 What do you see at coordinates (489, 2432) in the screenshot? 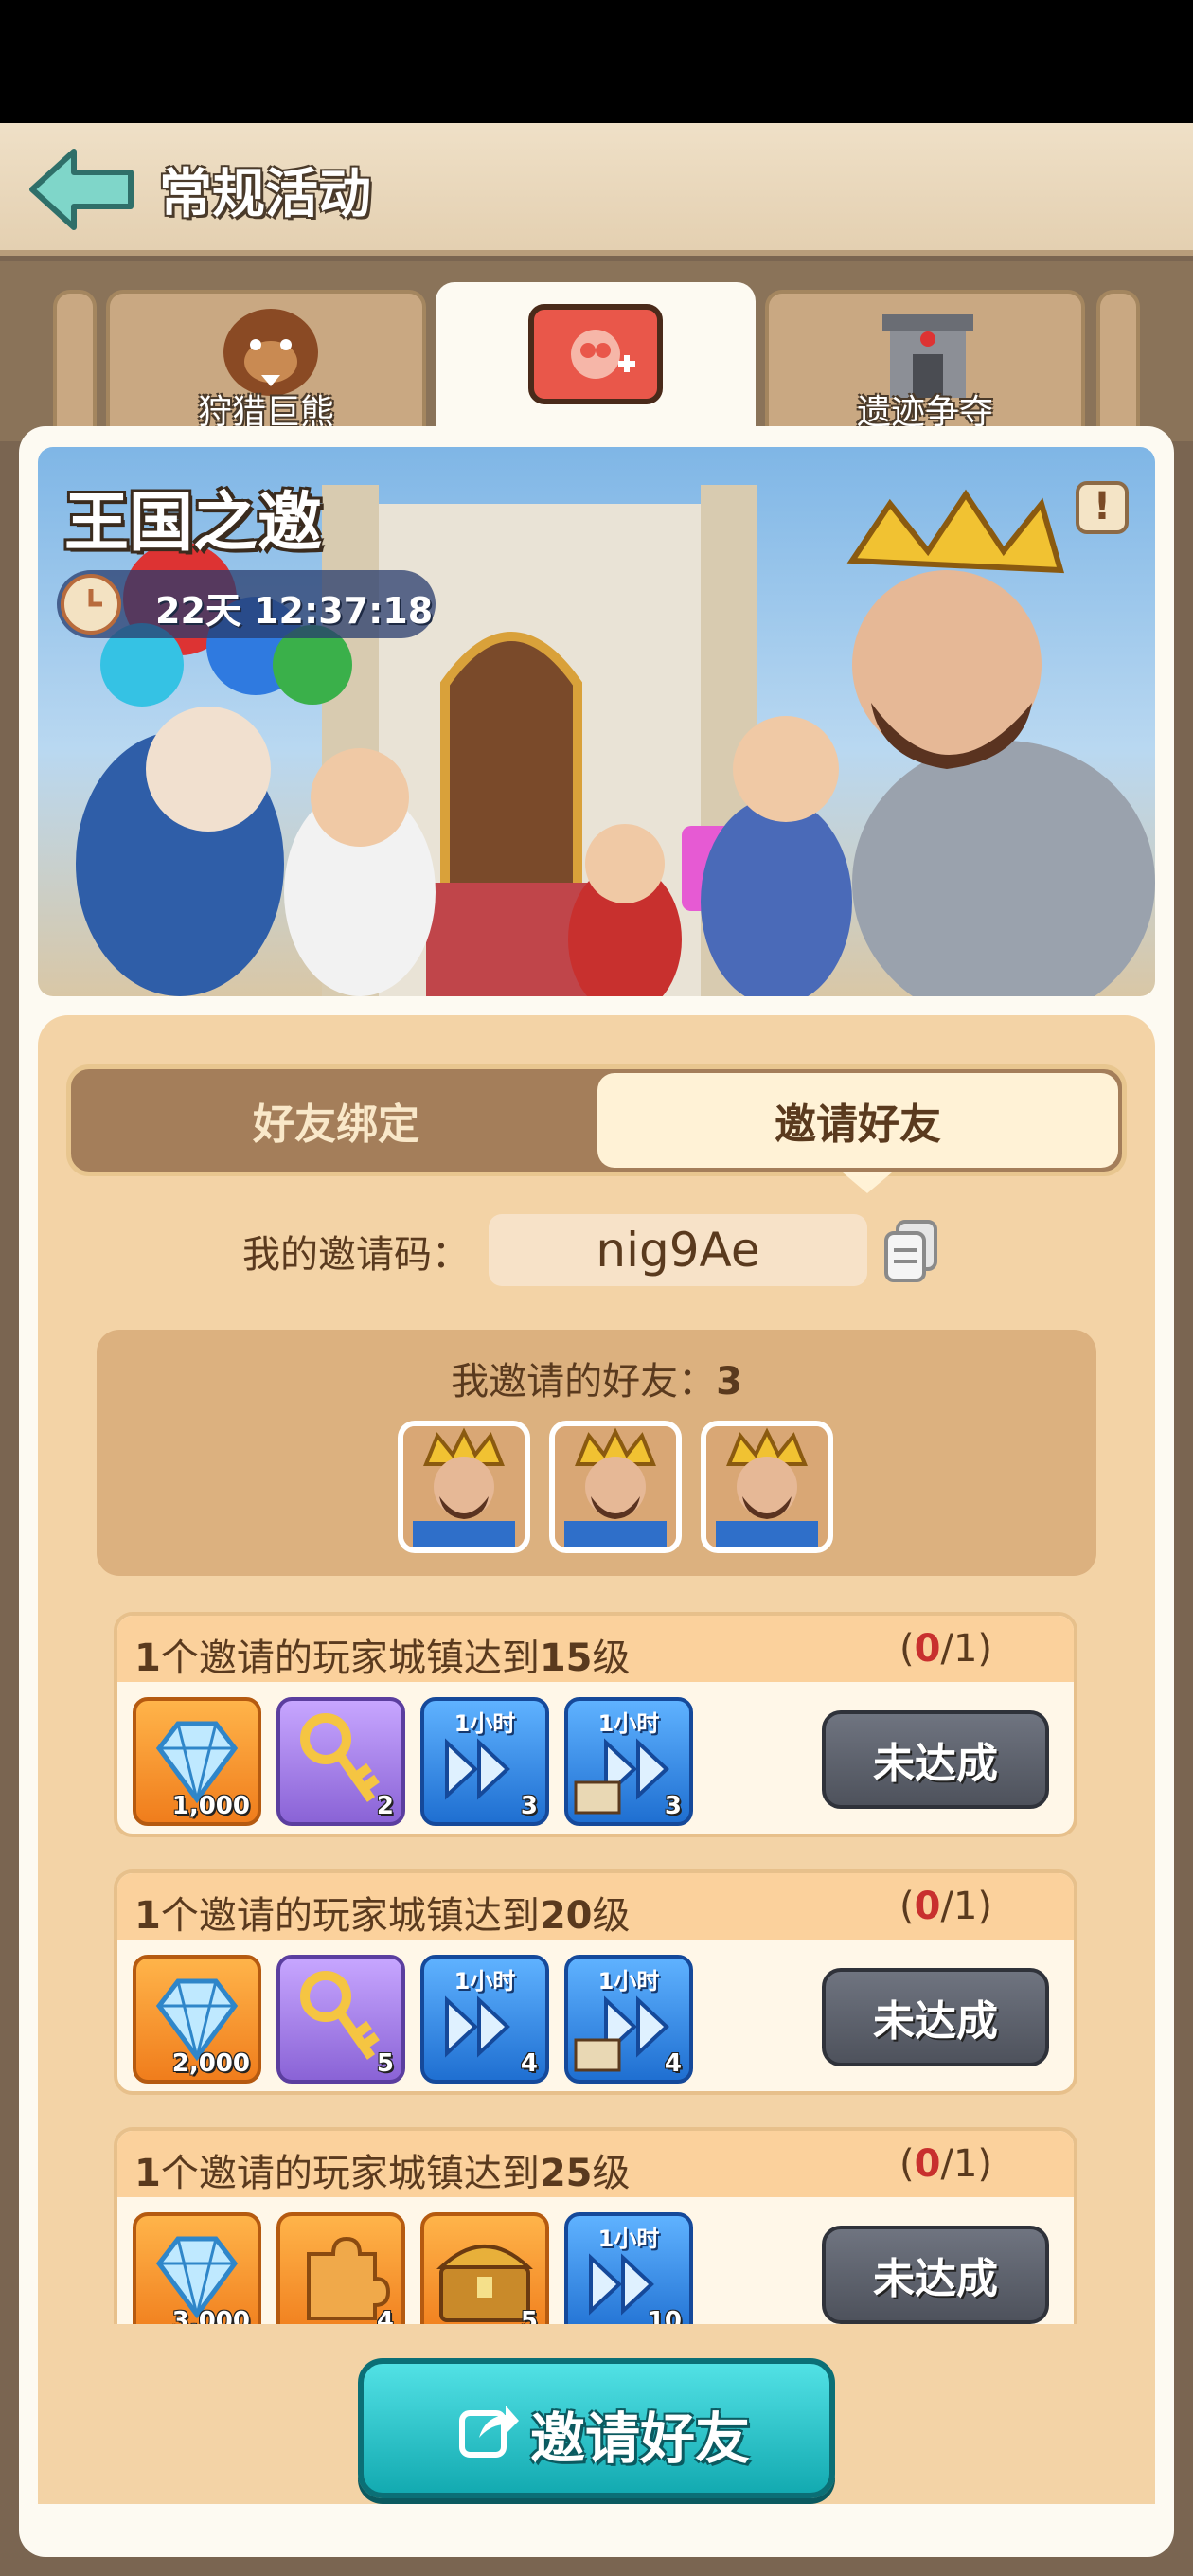
I see `share-icon` at bounding box center [489, 2432].